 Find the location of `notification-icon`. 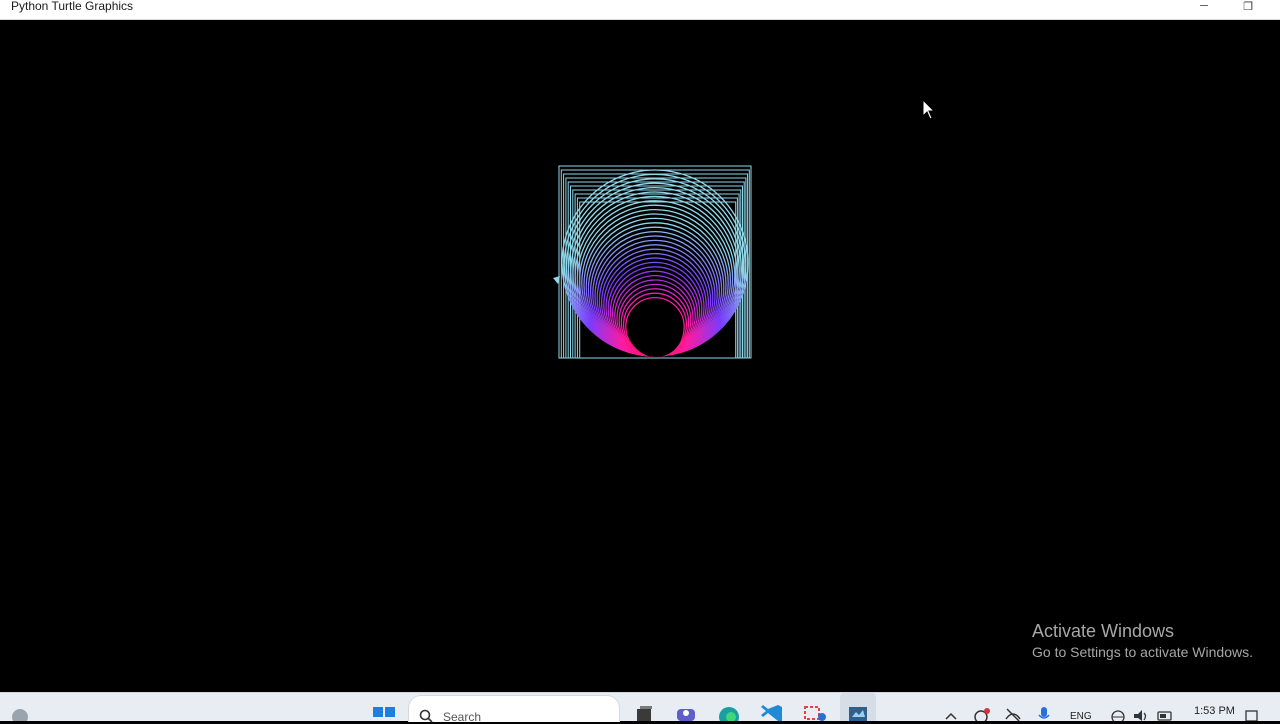

notification-icon is located at coordinates (1252, 707).